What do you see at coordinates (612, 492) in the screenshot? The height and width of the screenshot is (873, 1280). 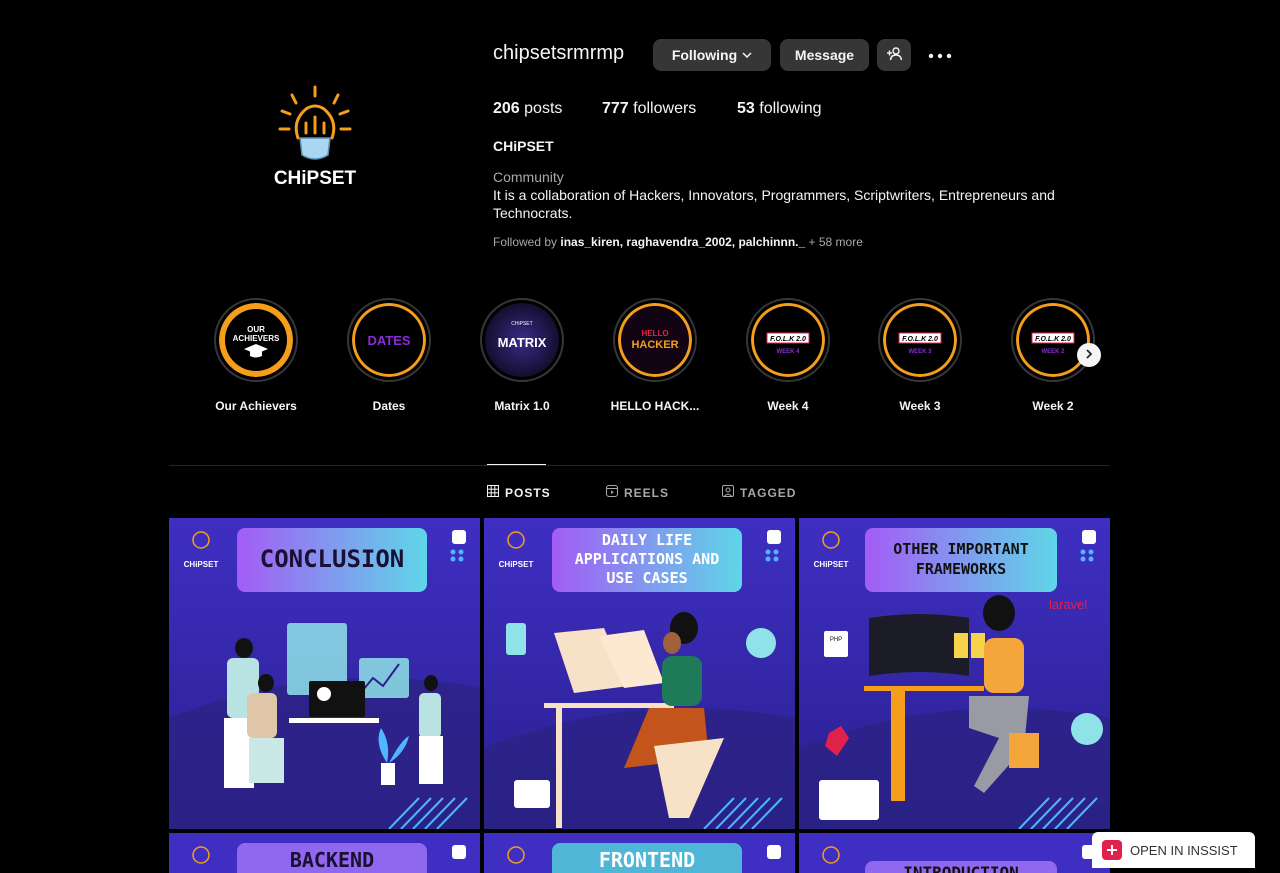 I see `reels-icon` at bounding box center [612, 492].